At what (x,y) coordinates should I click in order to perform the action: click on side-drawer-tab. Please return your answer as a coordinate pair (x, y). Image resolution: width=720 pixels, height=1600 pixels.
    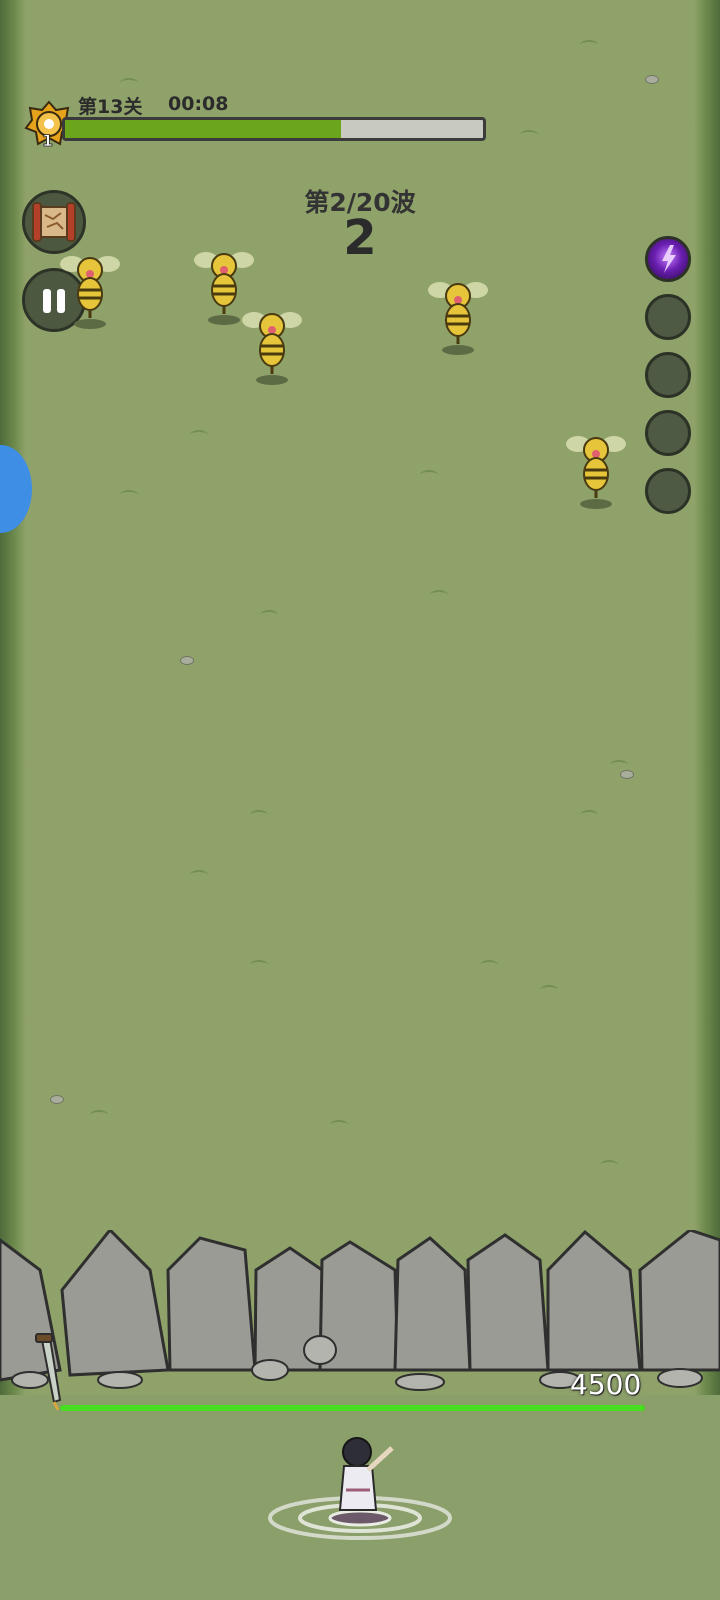
    Looking at the image, I should click on (16, 489).